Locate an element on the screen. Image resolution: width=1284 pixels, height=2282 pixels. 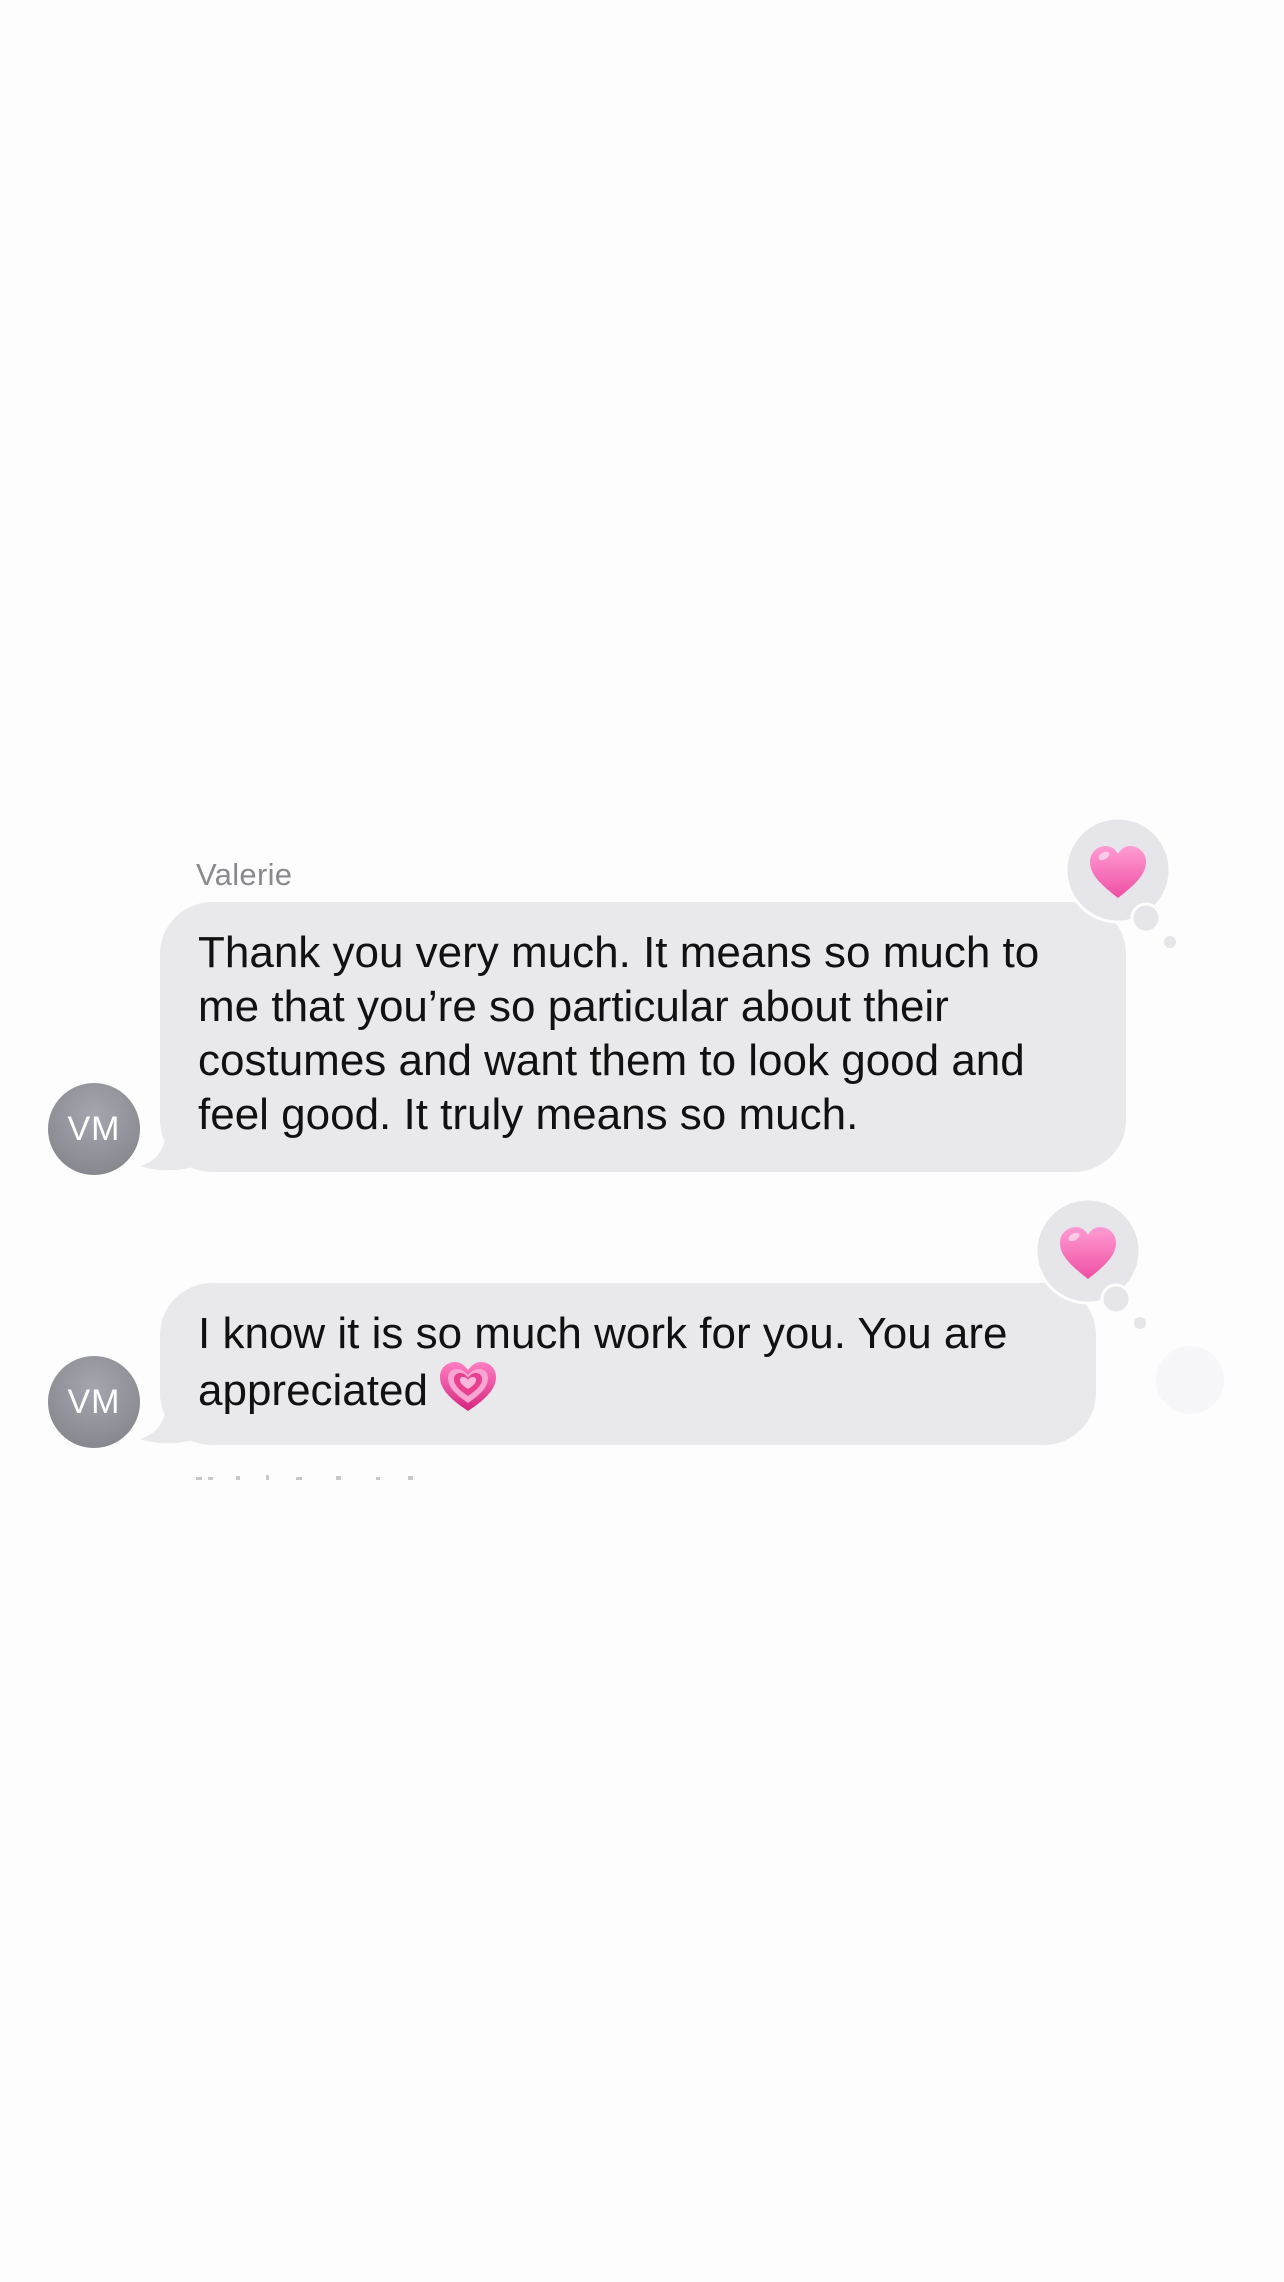
ghost-icon is located at coordinates (1190, 1380).